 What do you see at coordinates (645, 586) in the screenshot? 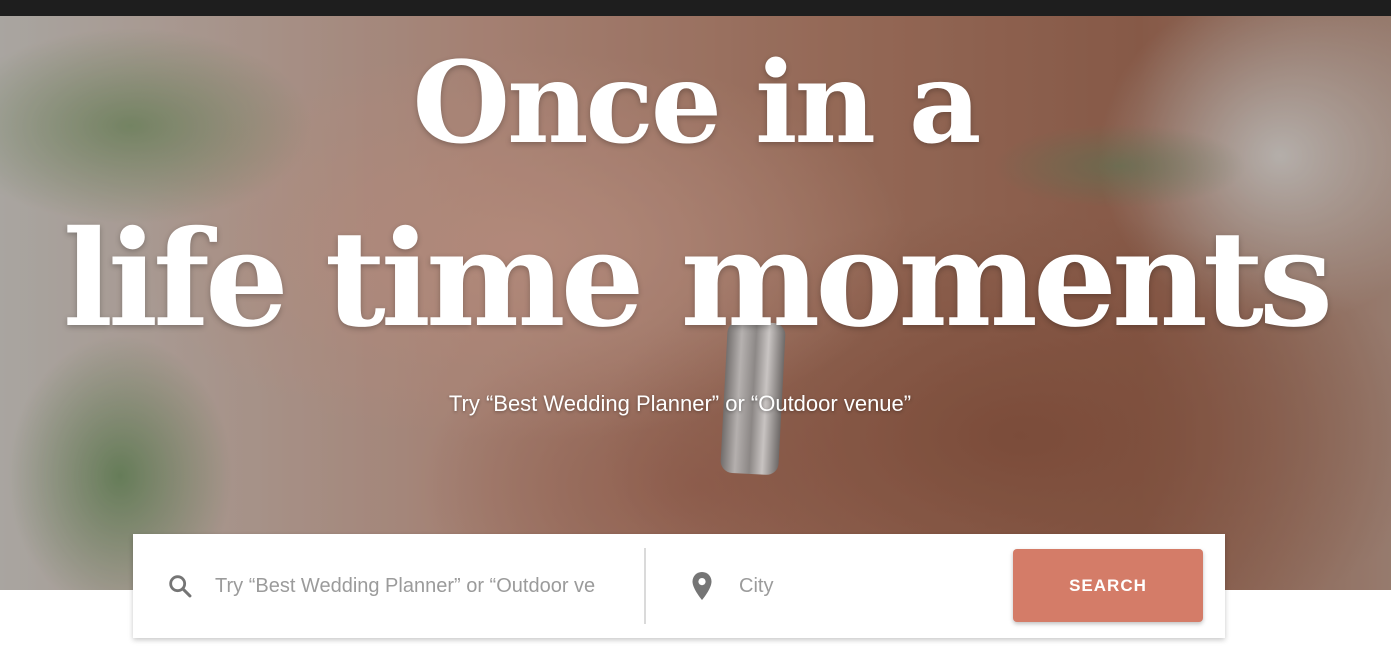
I see `search-divider` at bounding box center [645, 586].